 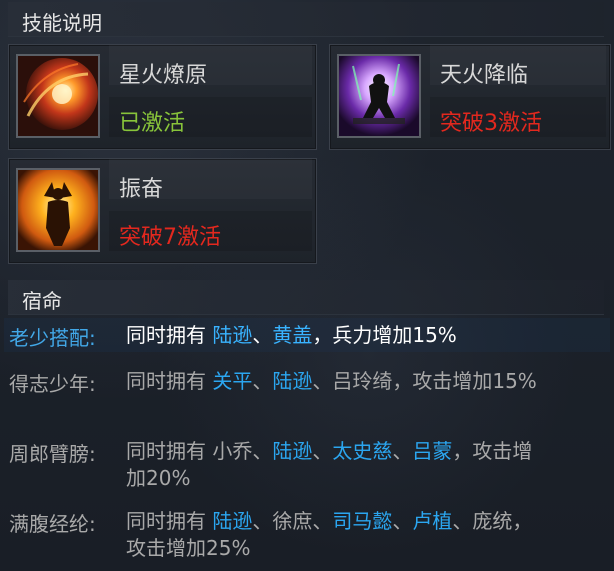 I want to click on fate-text: 同时拥有 小乔、, so click(x=199, y=451).